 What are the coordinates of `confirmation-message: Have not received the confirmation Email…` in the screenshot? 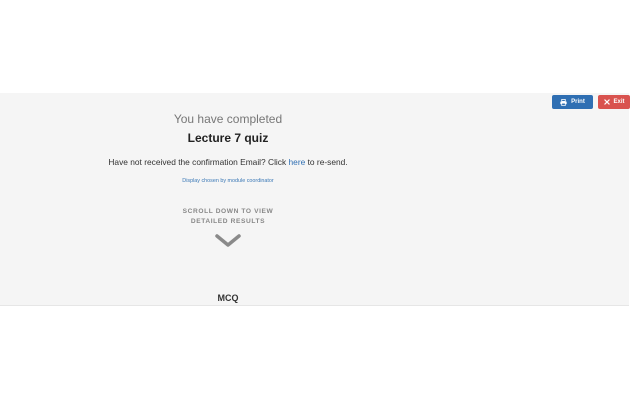 It's located at (228, 162).